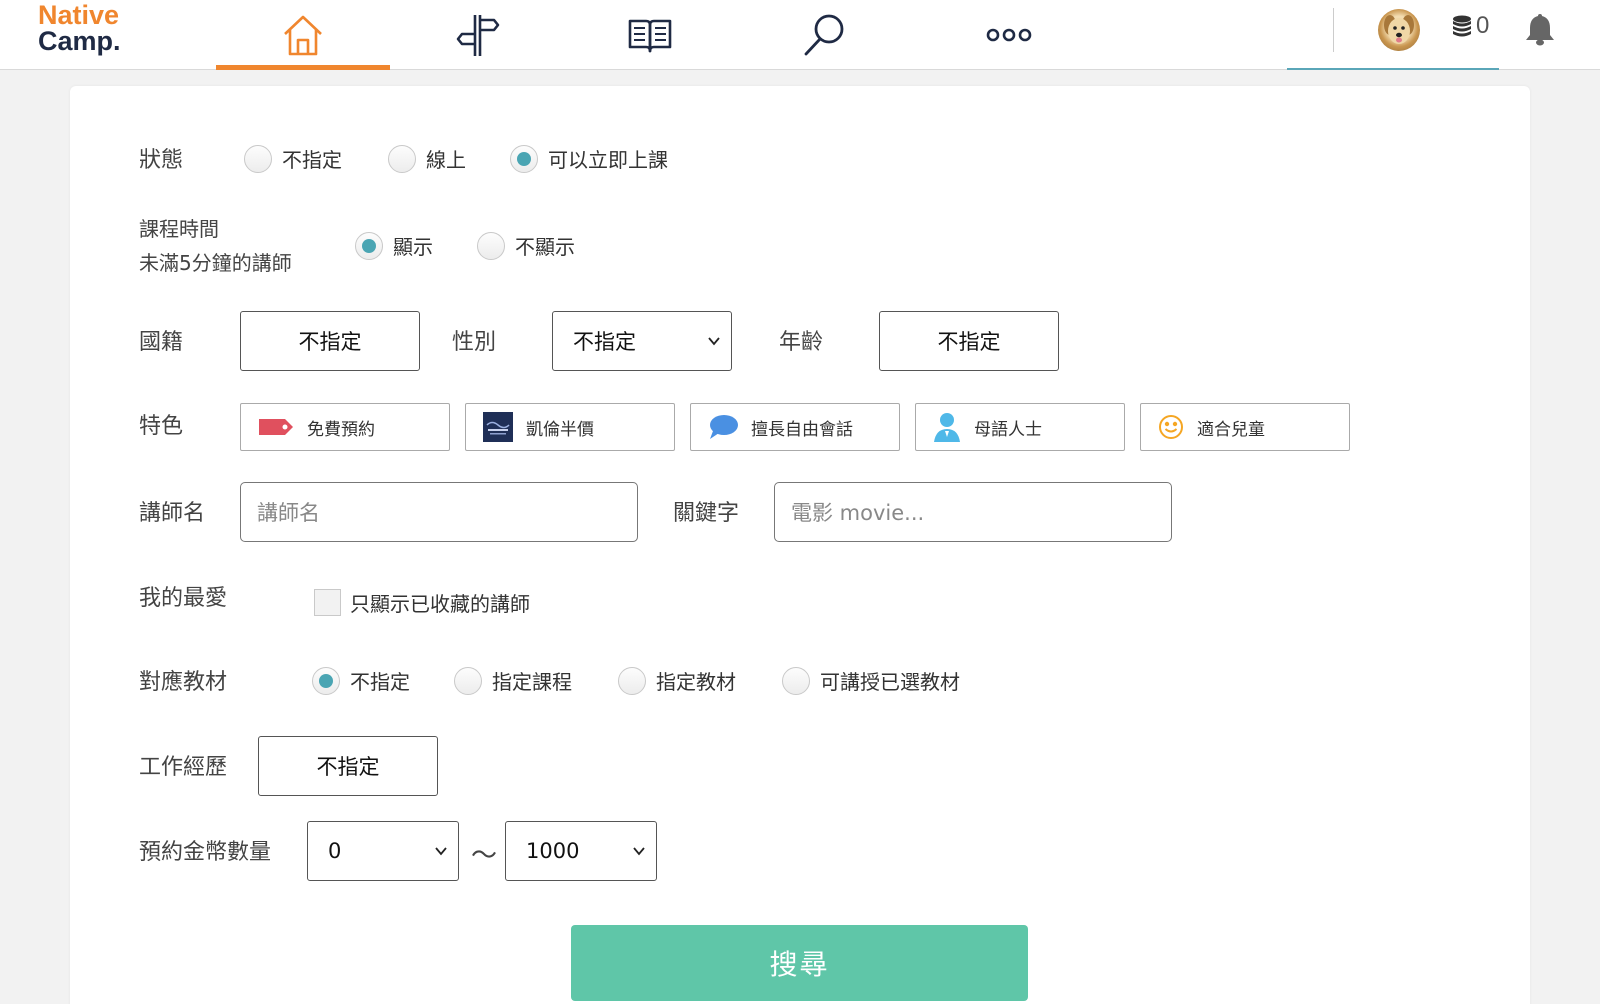 This screenshot has height=1004, width=1600. What do you see at coordinates (969, 341) in the screenshot?
I see `age-picker-button: 不指定` at bounding box center [969, 341].